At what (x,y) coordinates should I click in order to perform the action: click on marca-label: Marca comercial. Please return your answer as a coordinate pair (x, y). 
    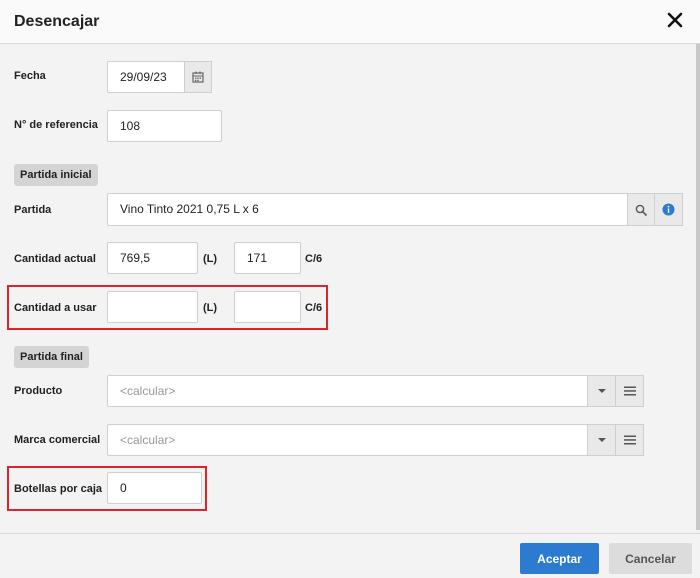
    Looking at the image, I should click on (57, 440).